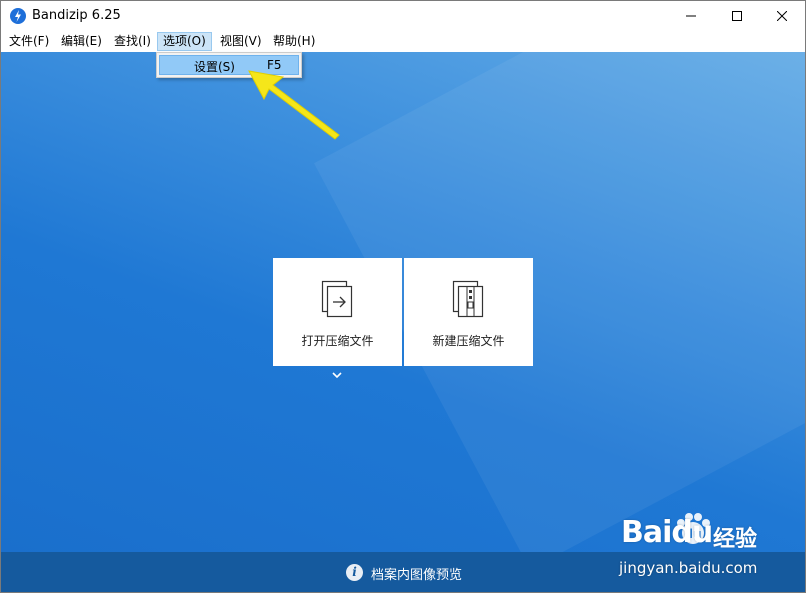 This screenshot has width=806, height=593. Describe the element at coordinates (294, 105) in the screenshot. I see `arrow-annotation-icon` at that location.